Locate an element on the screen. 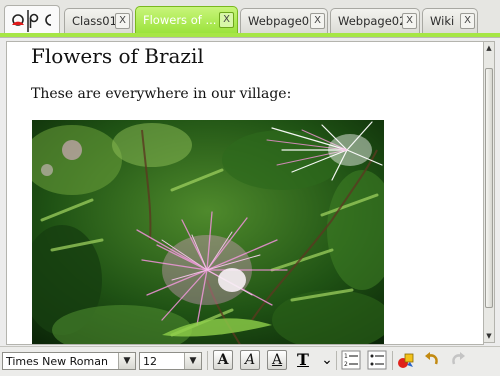 Image resolution: width=500 pixels, height=376 pixels. tab-flowers-of-brazil: Flowers of ... X is located at coordinates (186, 20).